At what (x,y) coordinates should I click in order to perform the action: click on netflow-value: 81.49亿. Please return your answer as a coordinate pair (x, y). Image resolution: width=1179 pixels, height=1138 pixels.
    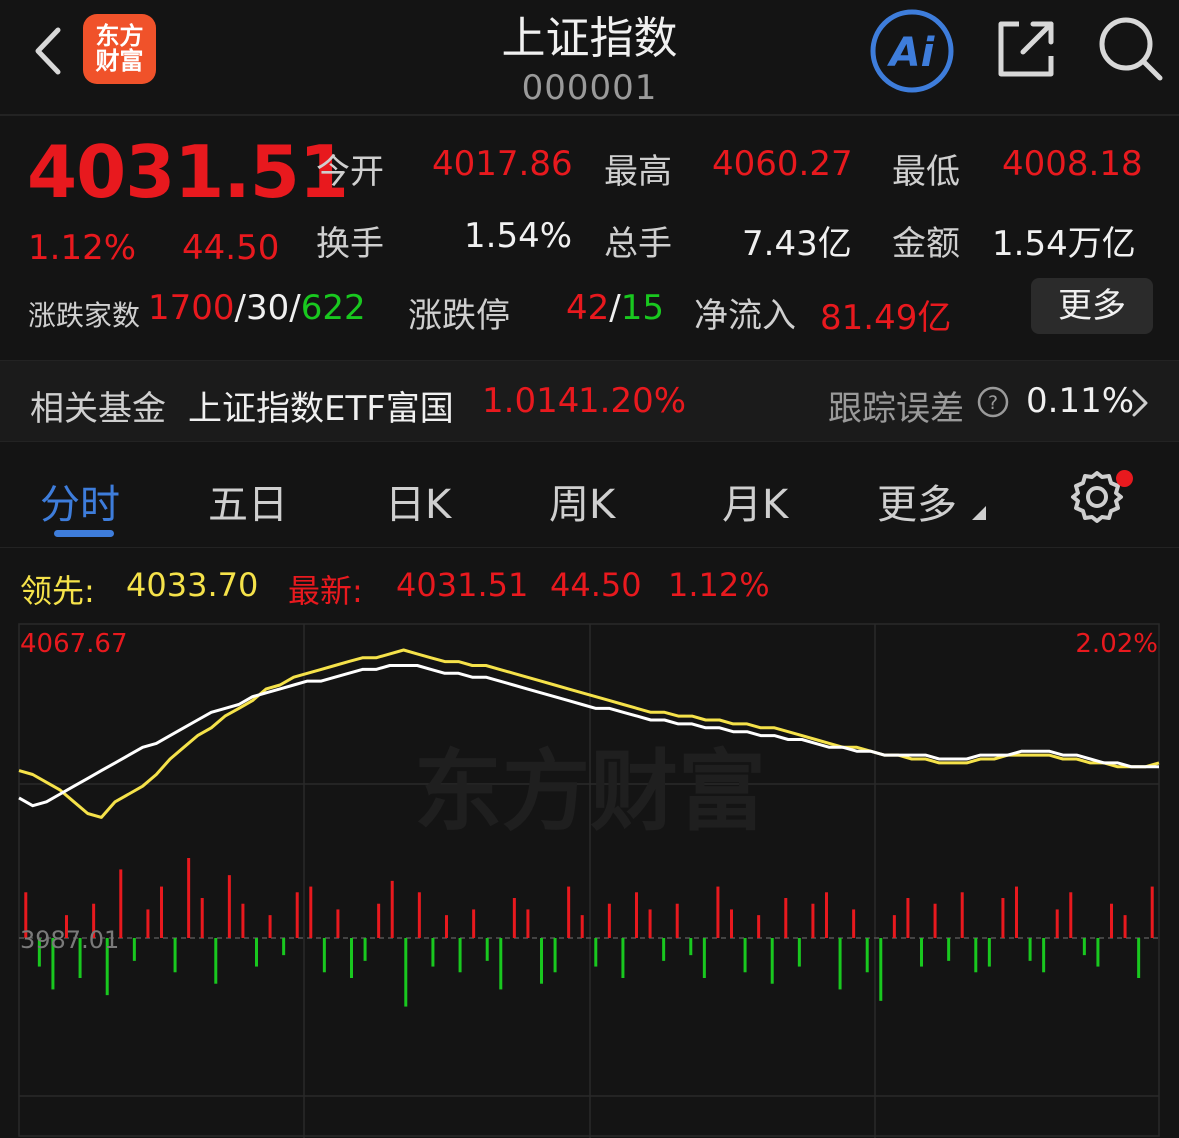
    Looking at the image, I should click on (886, 318).